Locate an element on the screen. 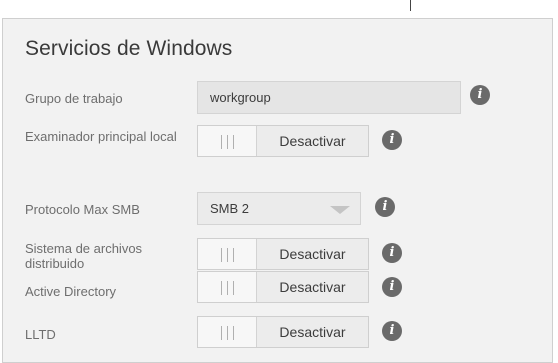 This screenshot has width=558, height=363. chevron-down-icon is located at coordinates (340, 210).